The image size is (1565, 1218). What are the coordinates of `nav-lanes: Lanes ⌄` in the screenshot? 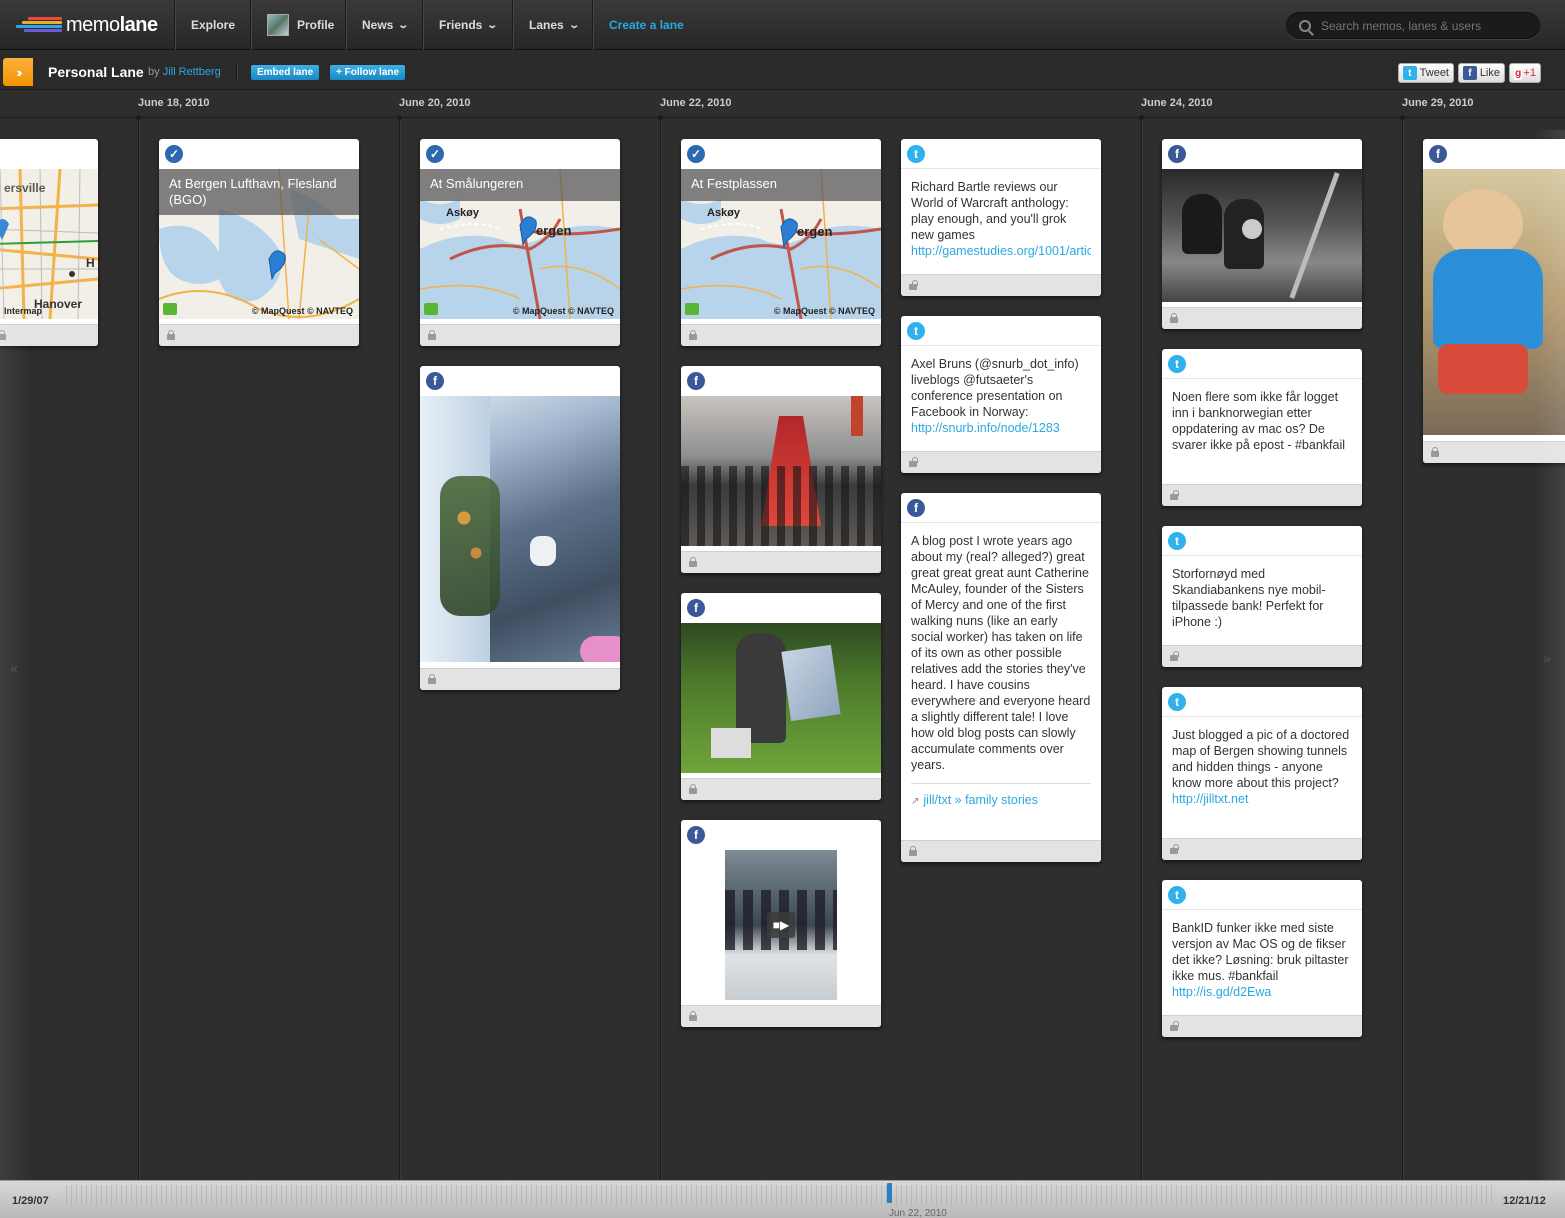 It's located at (553, 25).